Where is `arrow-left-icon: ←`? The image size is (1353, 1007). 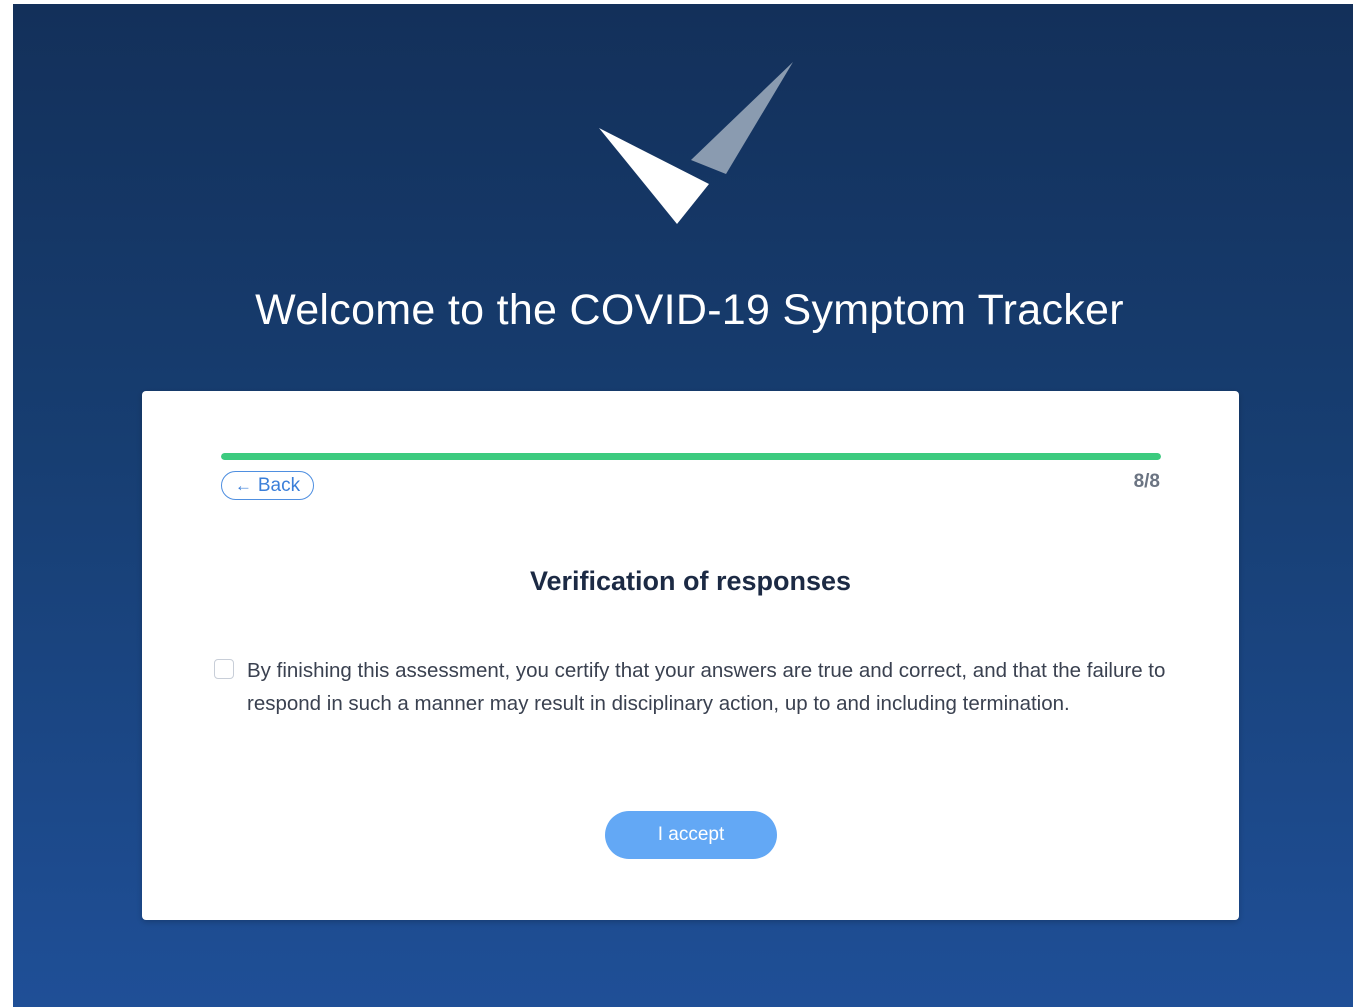
arrow-left-icon: ← is located at coordinates (243, 485).